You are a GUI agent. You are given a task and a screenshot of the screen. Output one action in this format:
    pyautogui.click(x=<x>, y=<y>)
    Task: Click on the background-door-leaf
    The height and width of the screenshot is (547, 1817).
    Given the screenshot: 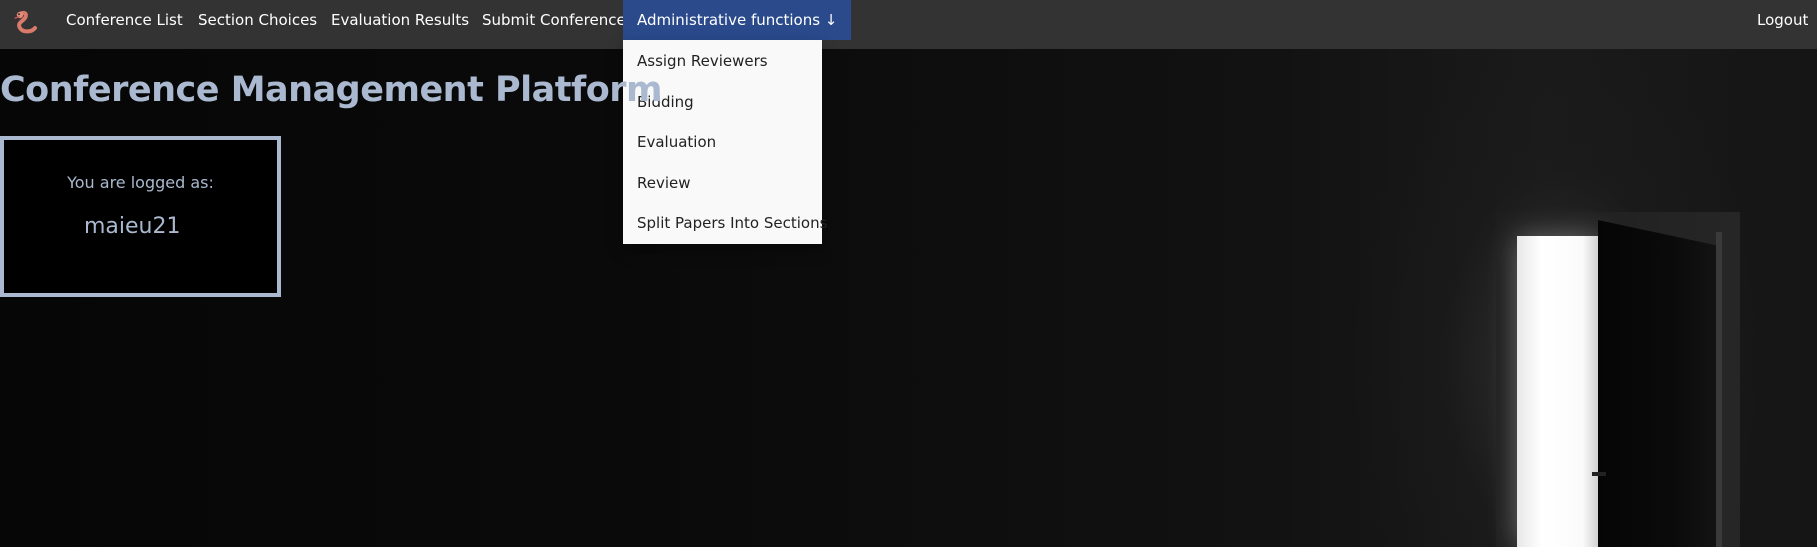 What is the action you would take?
    pyautogui.click(x=1659, y=383)
    